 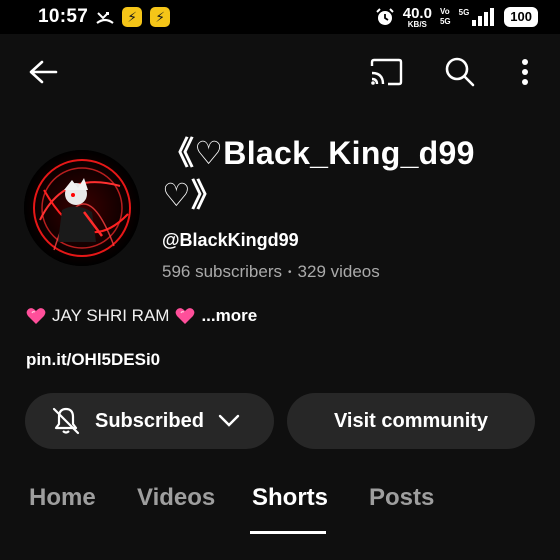 What do you see at coordinates (111, 315) in the screenshot?
I see `description-text: JAY SHRI RAM` at bounding box center [111, 315].